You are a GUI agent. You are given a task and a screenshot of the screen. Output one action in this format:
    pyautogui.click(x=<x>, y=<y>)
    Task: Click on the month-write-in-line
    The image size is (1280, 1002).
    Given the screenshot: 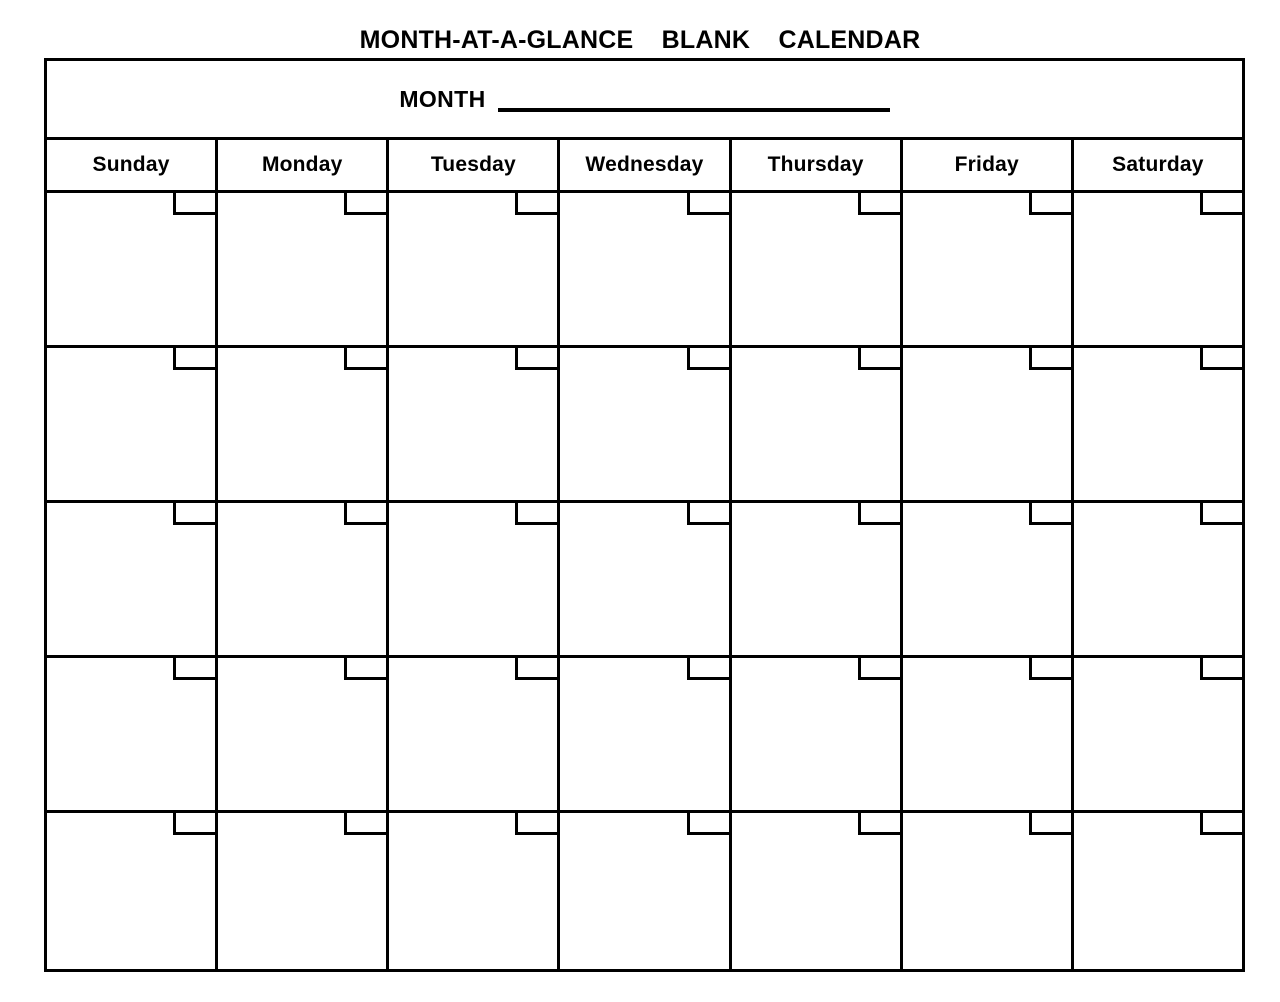 What is the action you would take?
    pyautogui.click(x=693, y=99)
    